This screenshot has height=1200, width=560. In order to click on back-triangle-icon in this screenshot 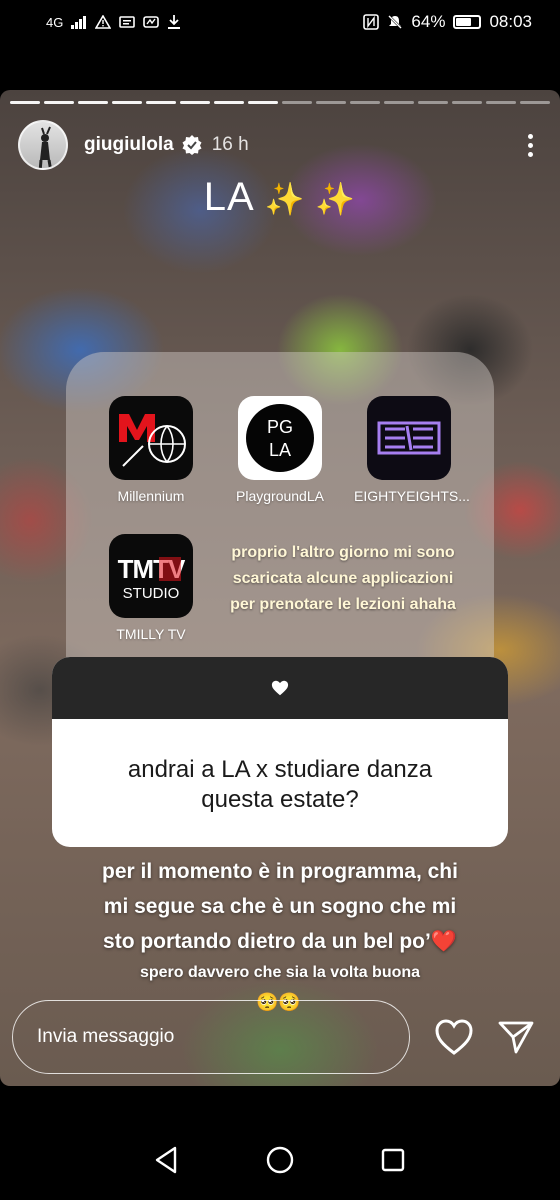, I will do `click(165, 1160)`.